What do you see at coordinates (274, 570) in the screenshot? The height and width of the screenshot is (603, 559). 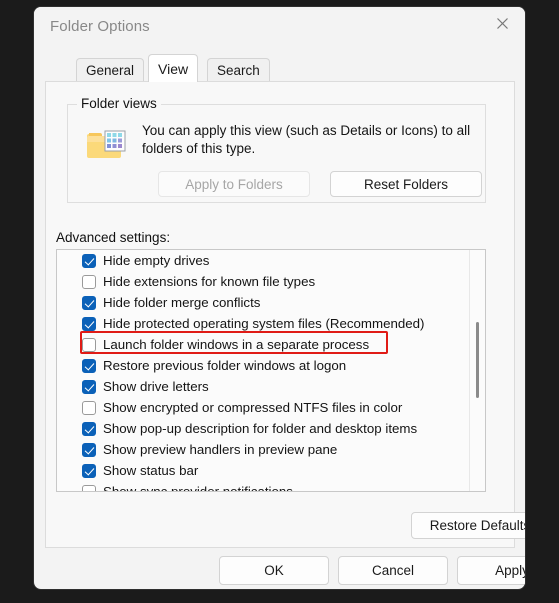 I see `ok-button: OK` at bounding box center [274, 570].